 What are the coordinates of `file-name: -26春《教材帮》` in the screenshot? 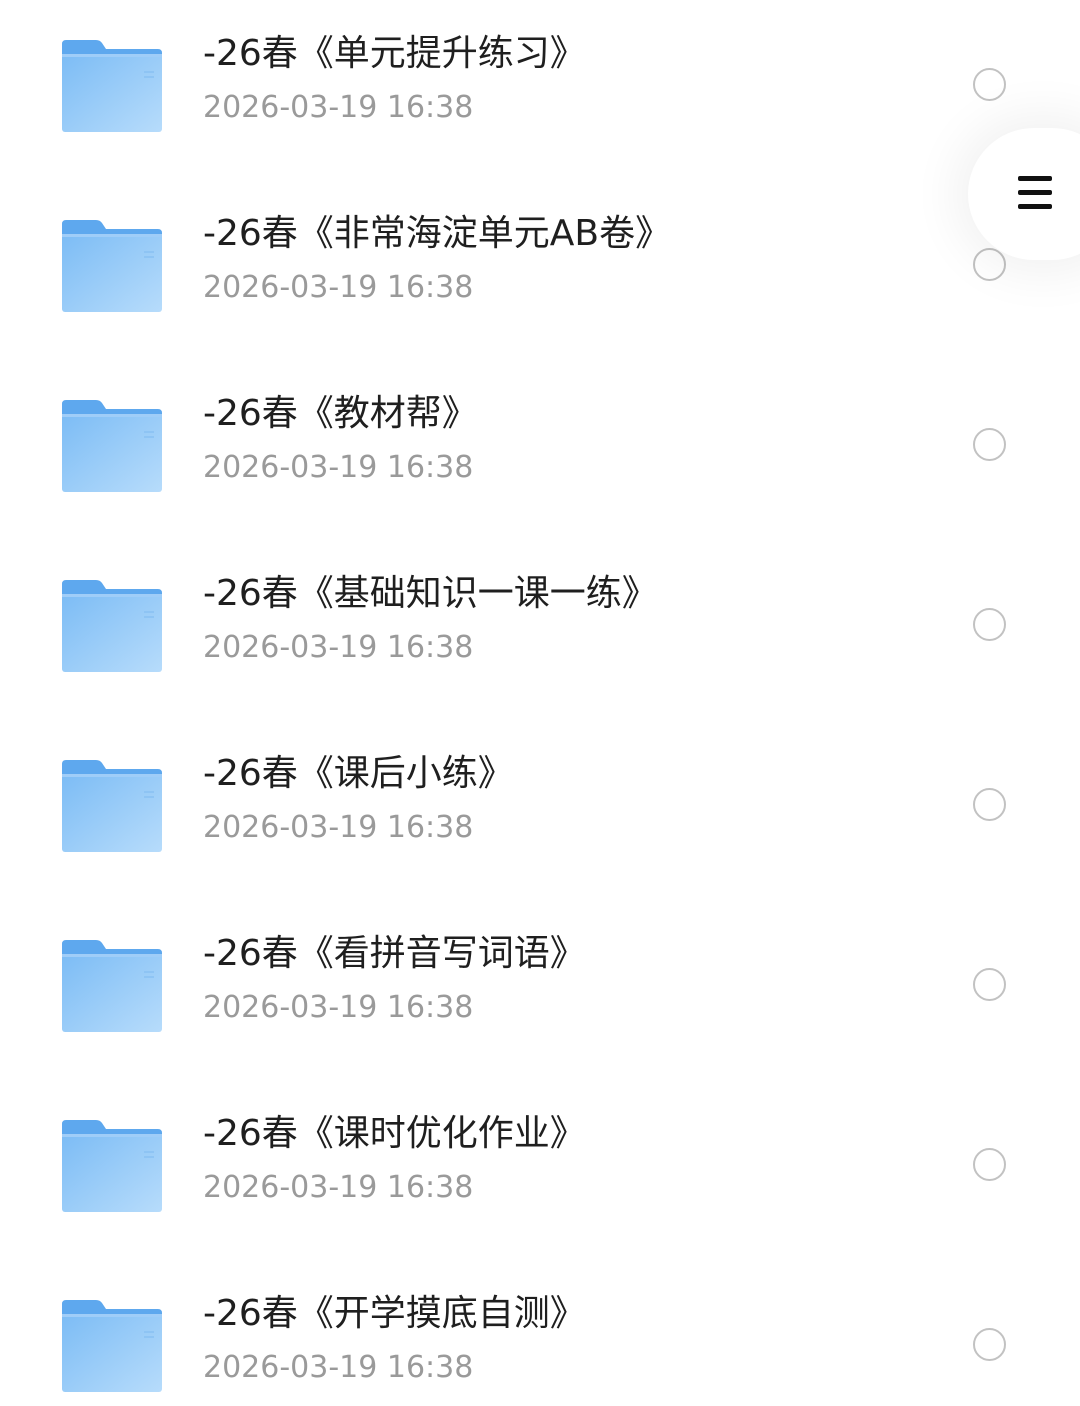 It's located at (340, 413).